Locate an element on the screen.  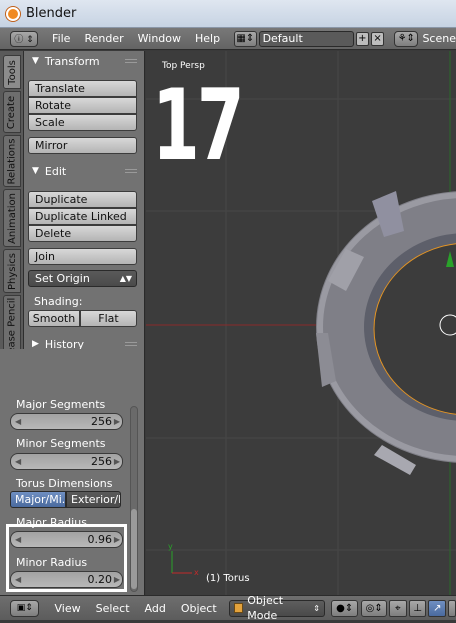
edit-panel-header: ▼ Edit is located at coordinates (84, 171).